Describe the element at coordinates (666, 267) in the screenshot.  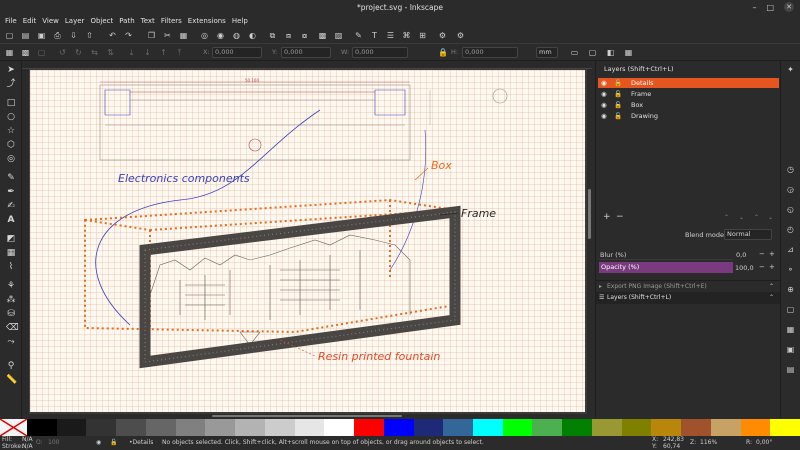
I see `opacity-slider: Opacity (%)` at that location.